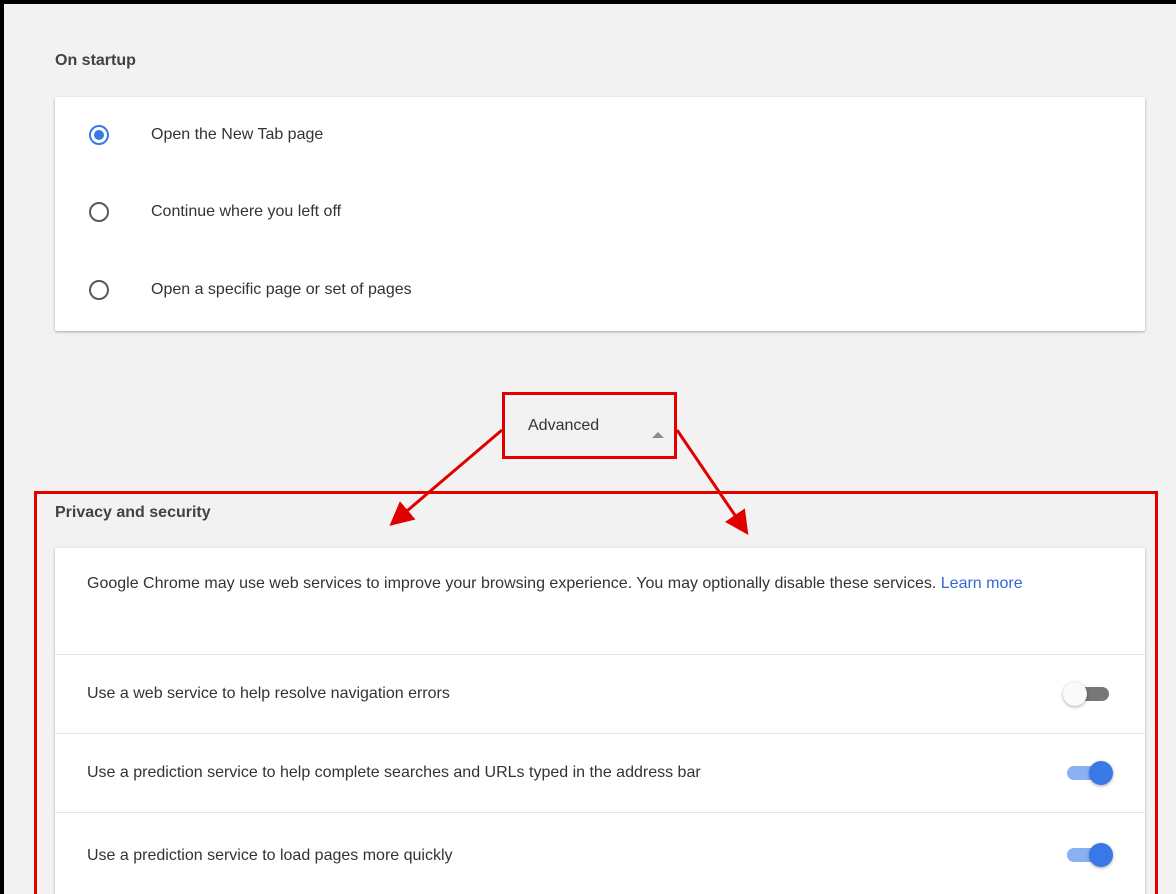 The image size is (1176, 894). Describe the element at coordinates (237, 134) in the screenshot. I see `startup-option-label: Open the New Tab page` at that location.